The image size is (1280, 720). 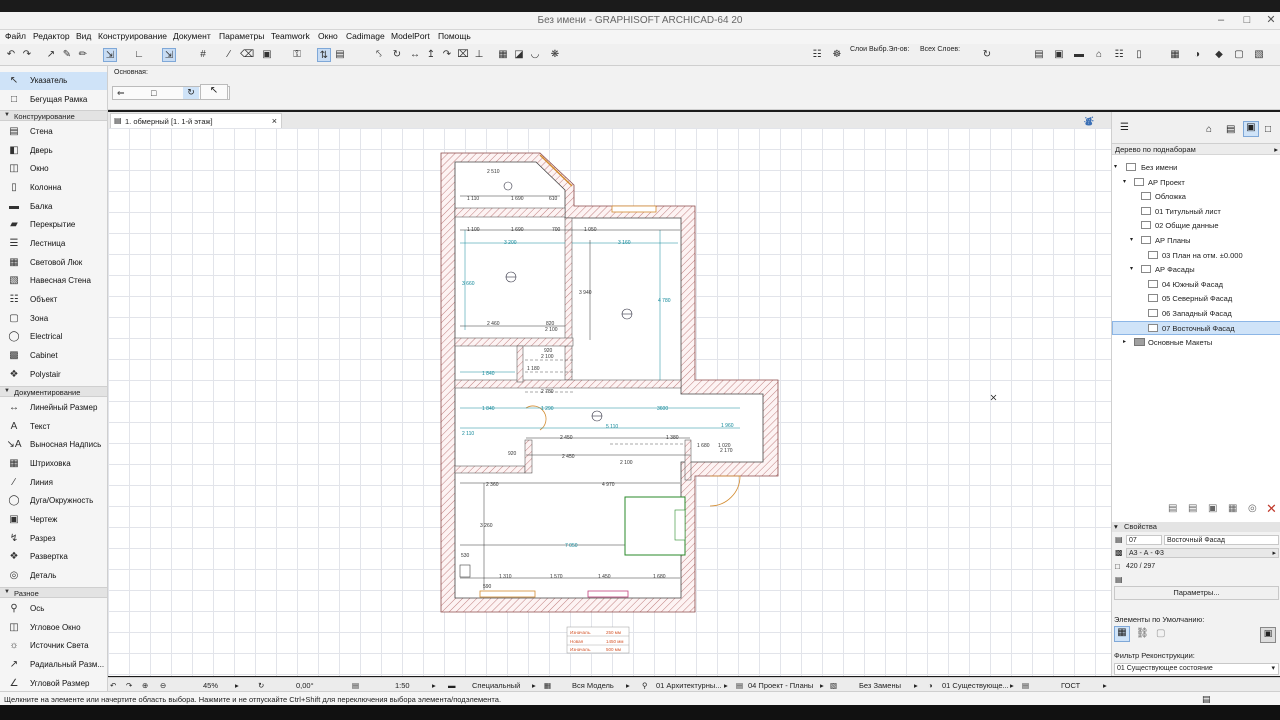 What do you see at coordinates (1122, 634) in the screenshot?
I see `grid-defaults-icon: ▦` at bounding box center [1122, 634].